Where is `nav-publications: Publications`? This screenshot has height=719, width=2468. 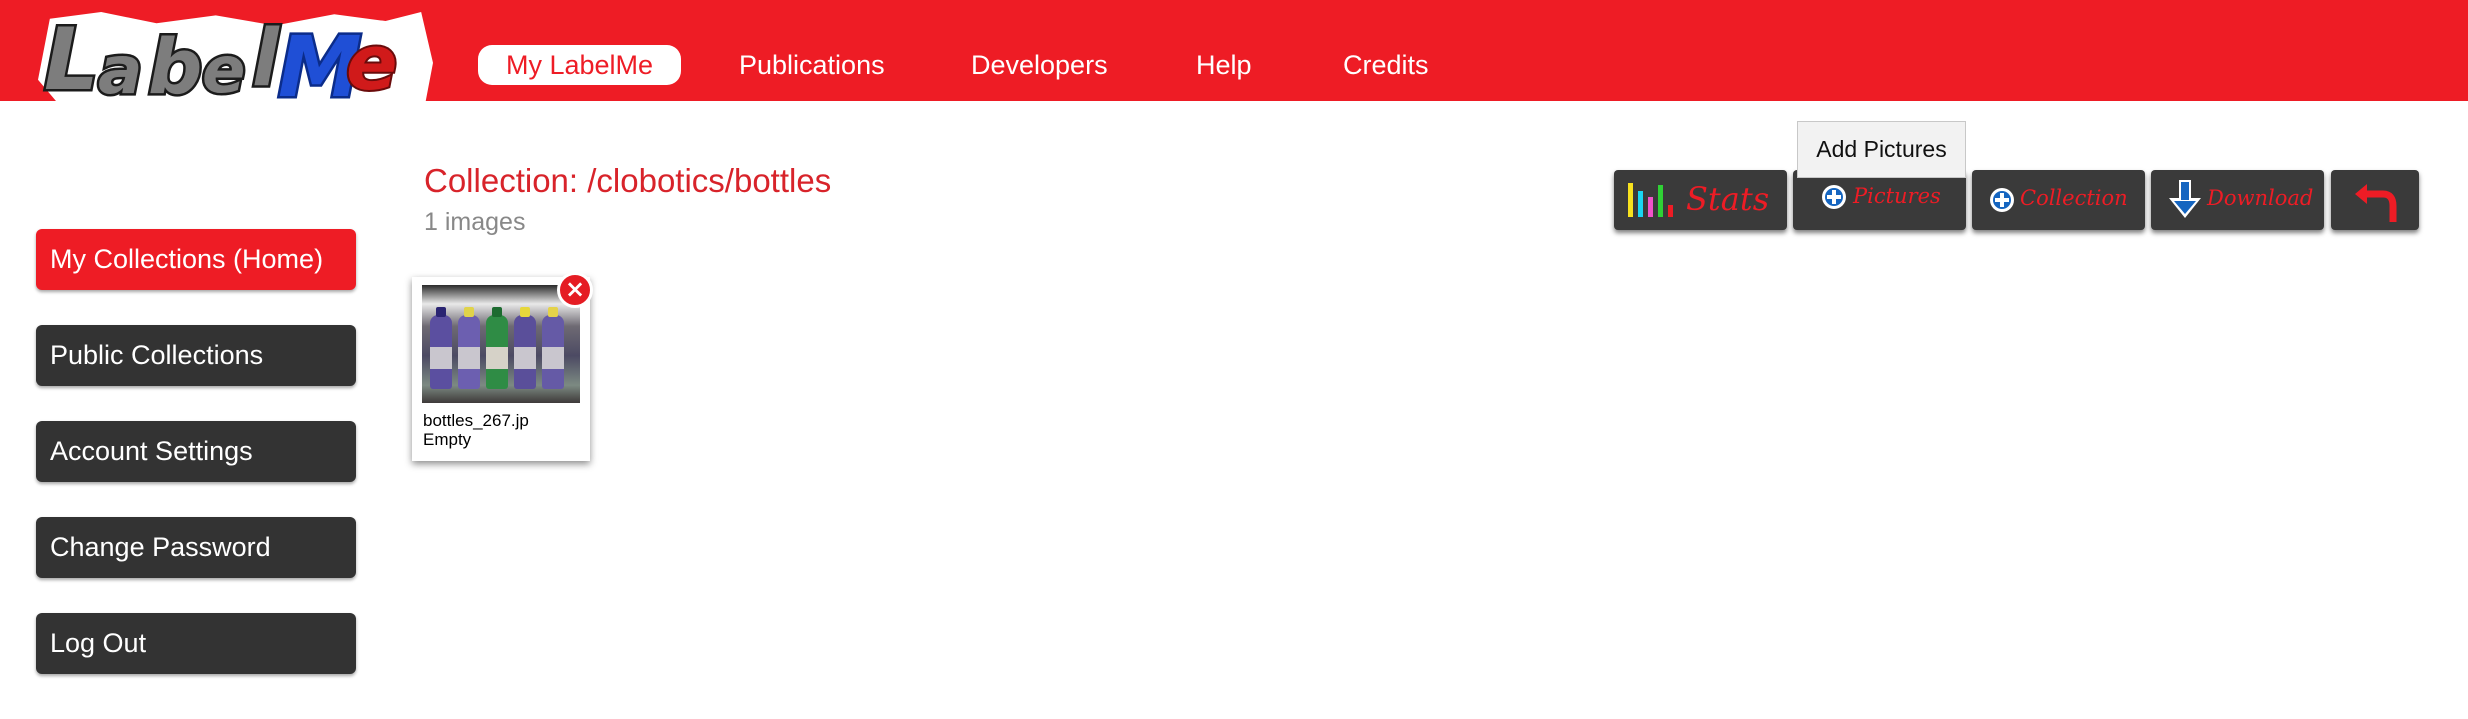
nav-publications: Publications is located at coordinates (812, 65).